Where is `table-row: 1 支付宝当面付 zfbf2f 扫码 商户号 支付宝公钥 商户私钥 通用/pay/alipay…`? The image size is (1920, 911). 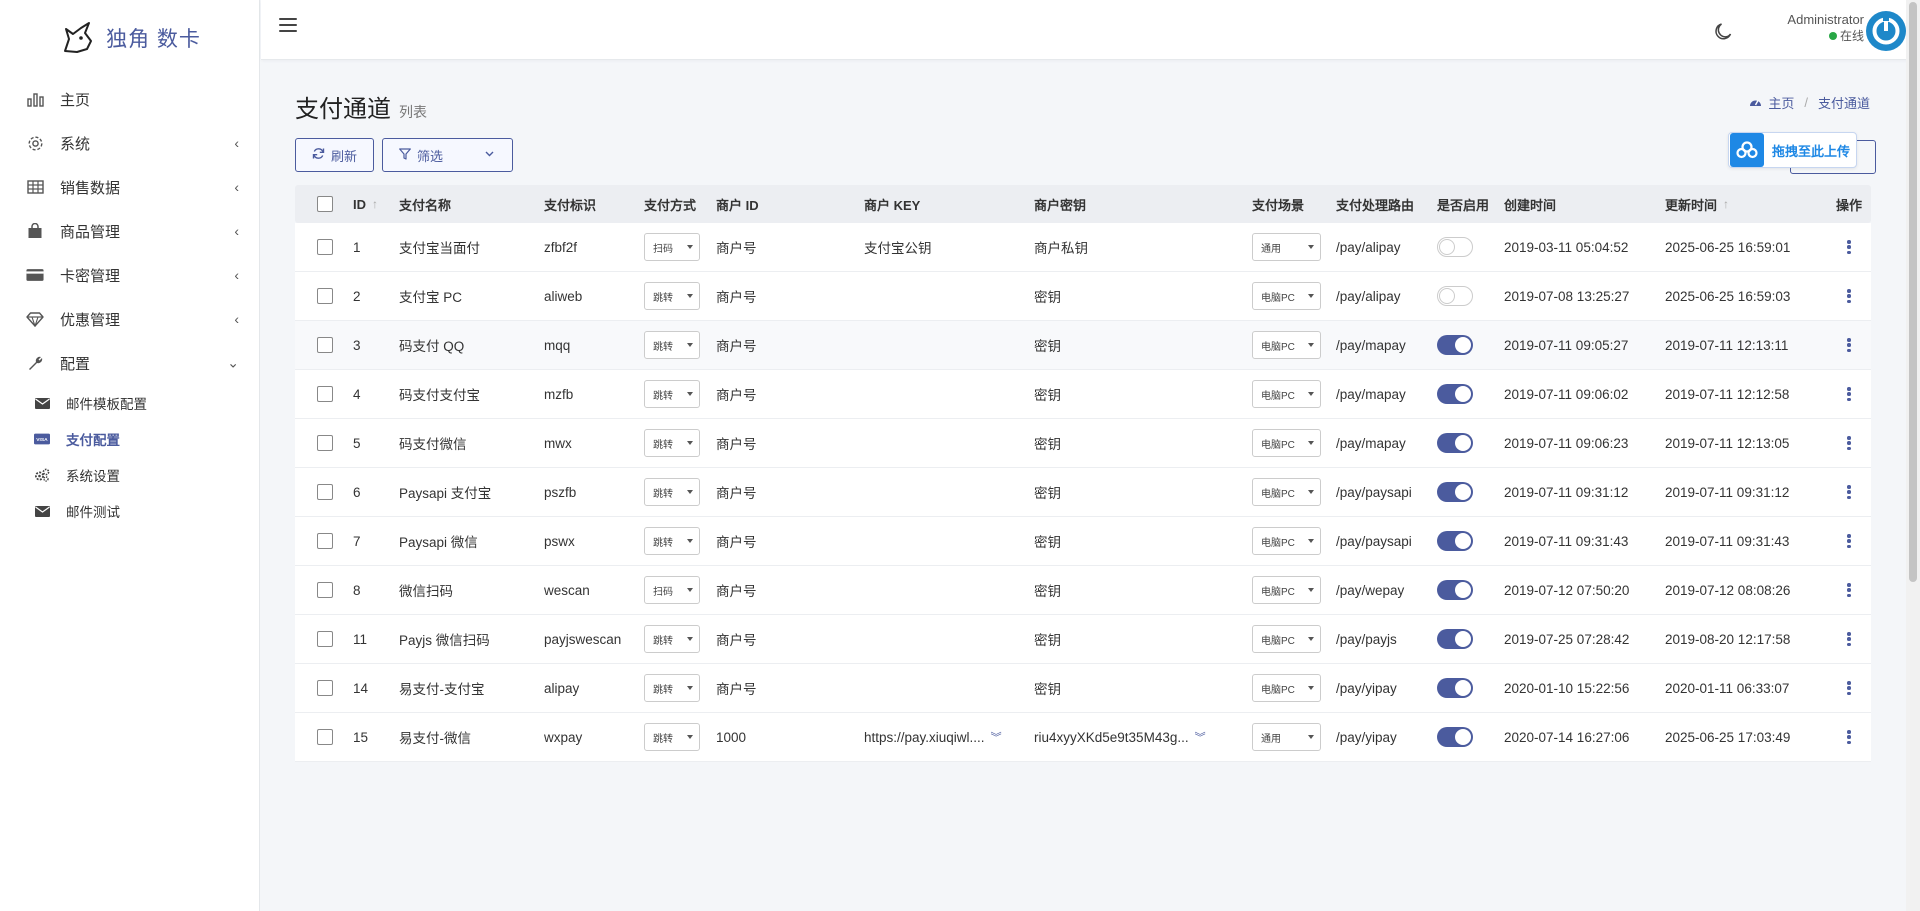
table-row: 1 支付宝当面付 zfbf2f 扫码 商户号 支付宝公钥 商户私钥 通用/pay/alipay… is located at coordinates (1083, 247).